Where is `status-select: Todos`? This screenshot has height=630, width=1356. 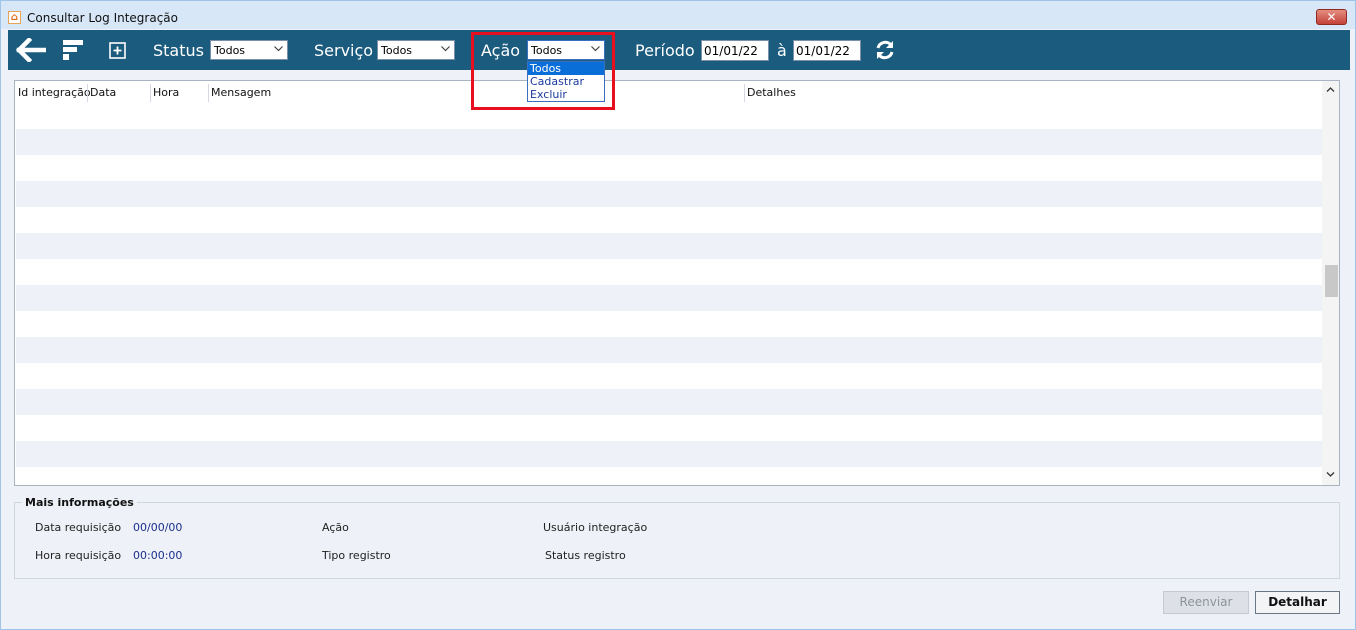 status-select: Todos is located at coordinates (249, 50).